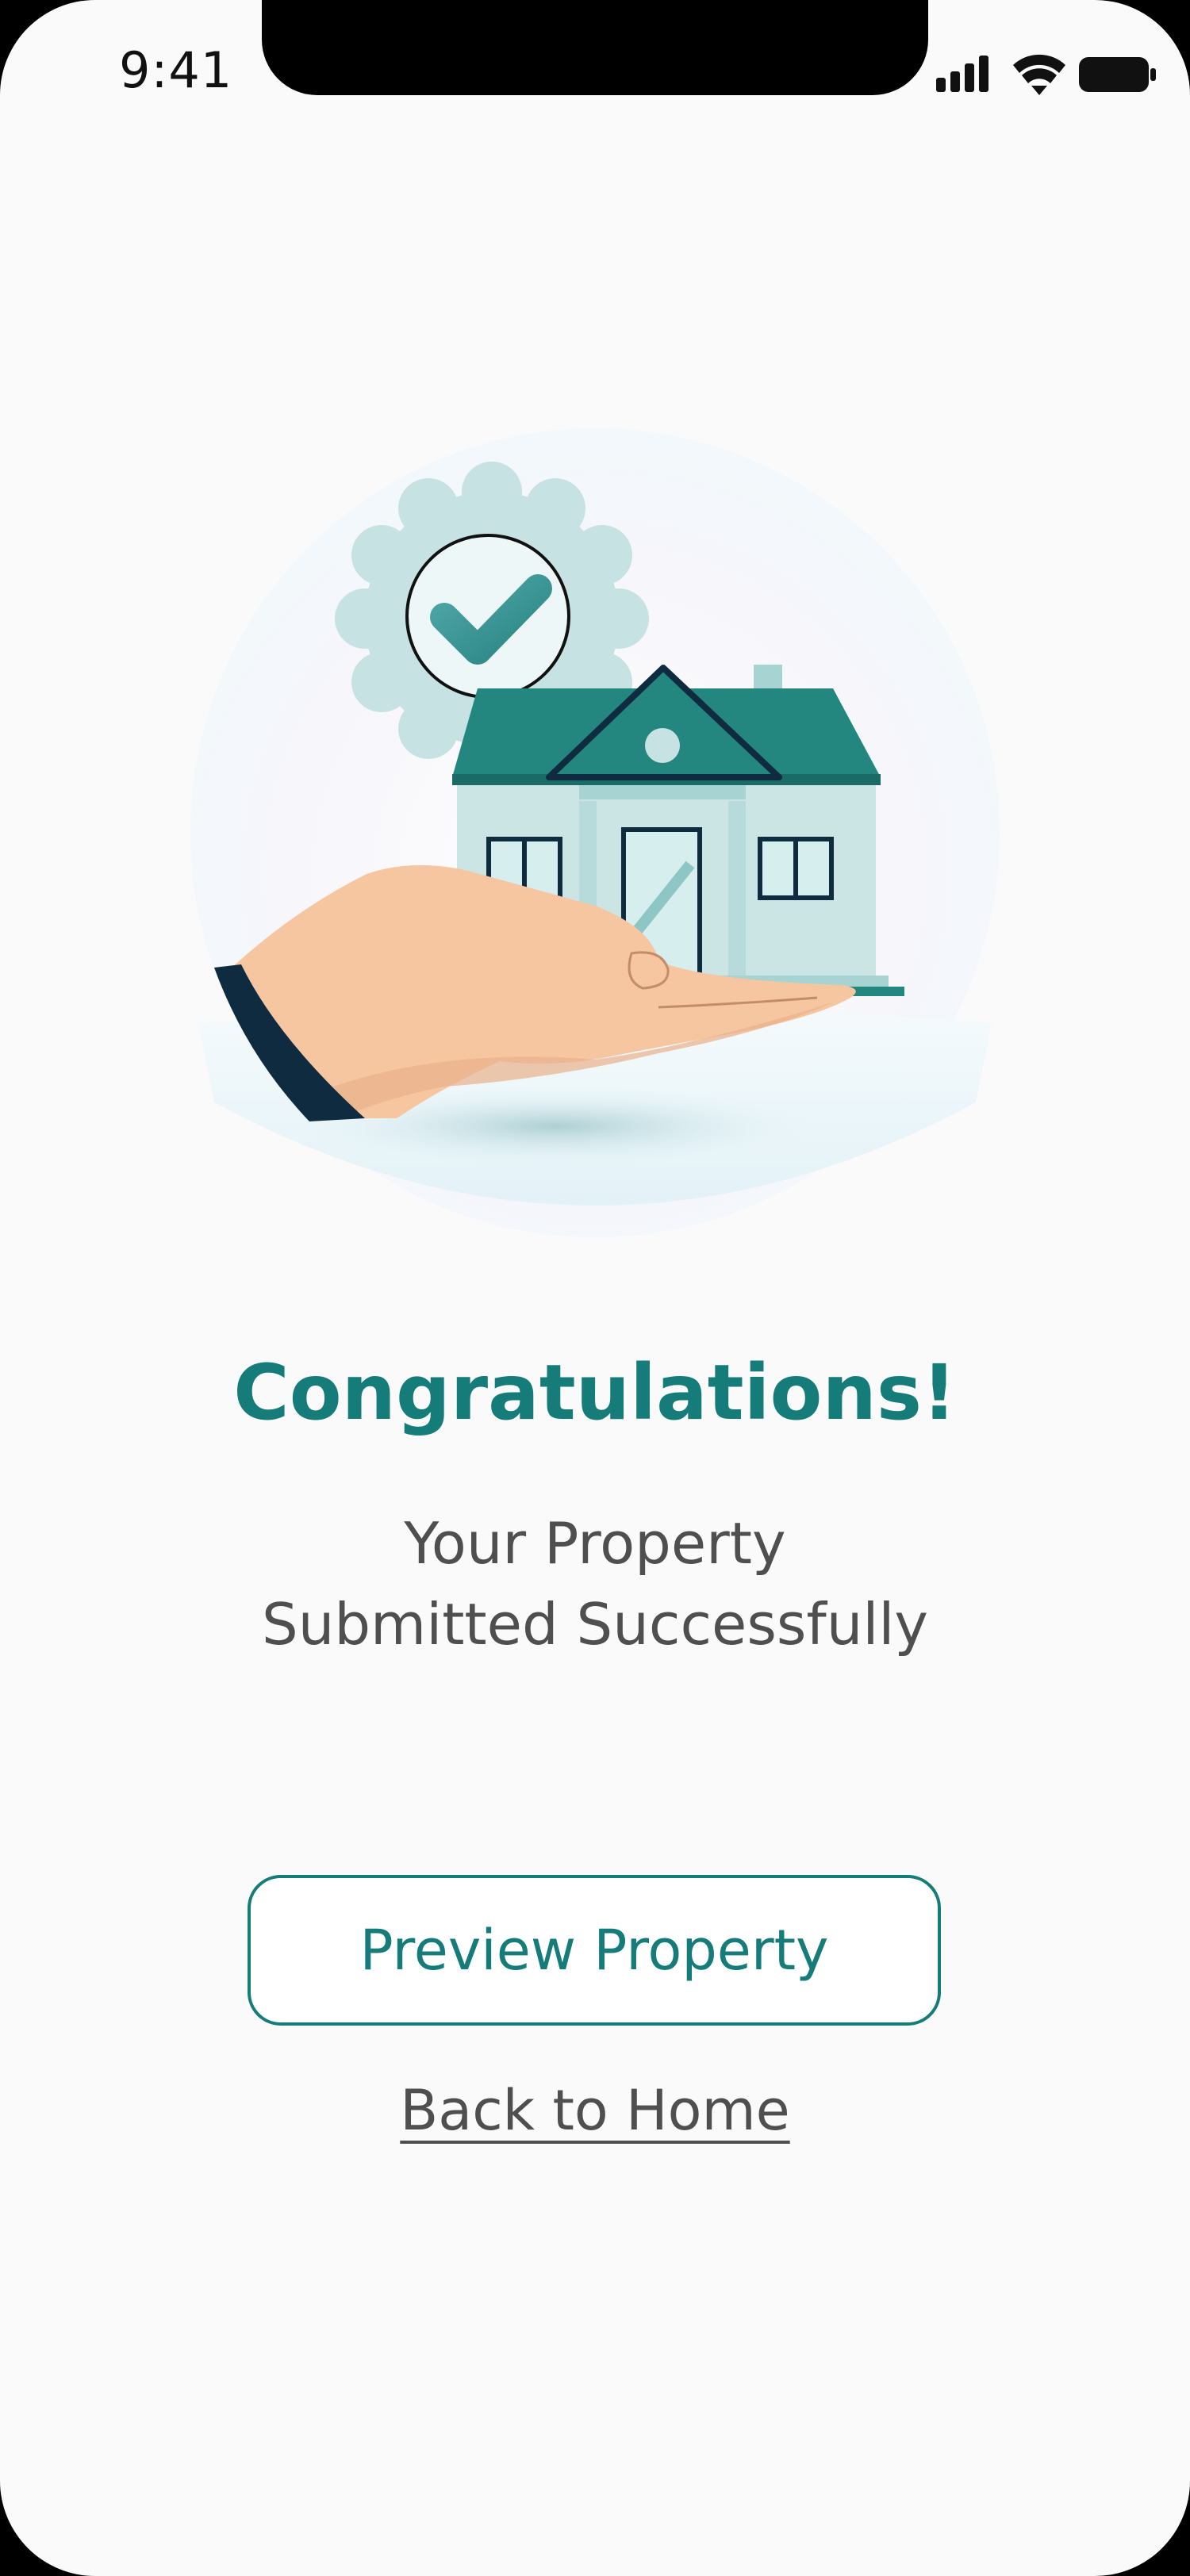  Describe the element at coordinates (595, 1625) in the screenshot. I see `success-message-line2: Submitted Successfully` at that location.